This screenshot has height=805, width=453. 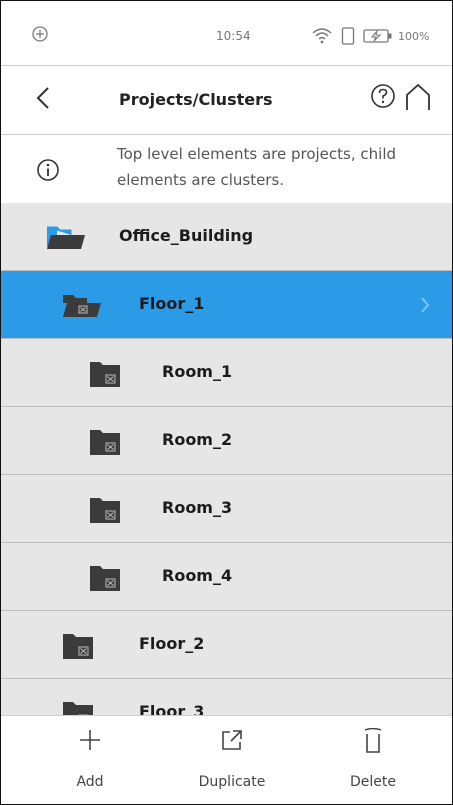 What do you see at coordinates (172, 303) in the screenshot?
I see `row-label: Floor_1` at bounding box center [172, 303].